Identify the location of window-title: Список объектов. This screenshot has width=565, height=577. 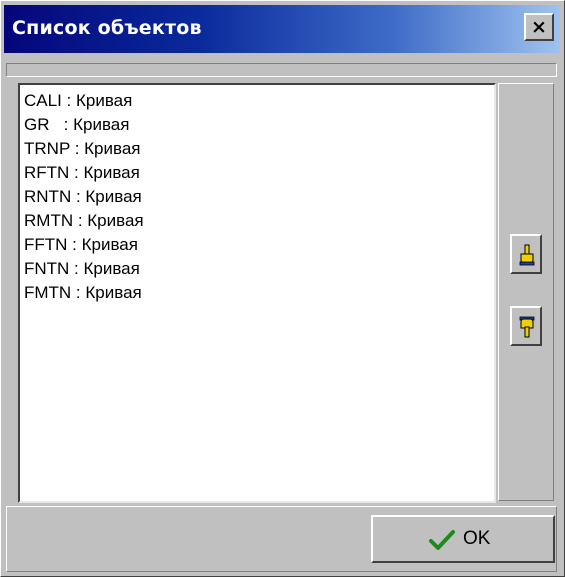
(107, 28).